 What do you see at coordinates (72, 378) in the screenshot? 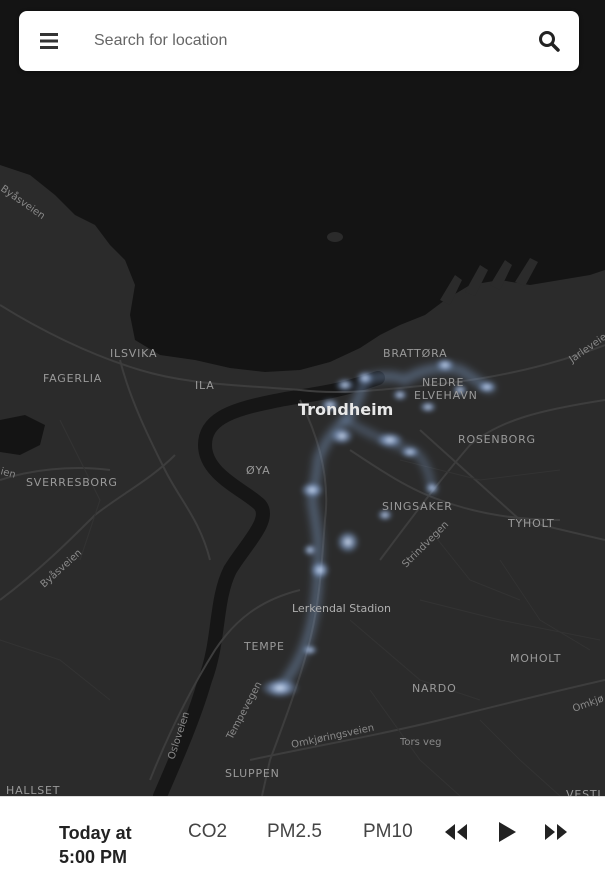
I see `district-label-fagerlia: FAGERLIA` at bounding box center [72, 378].